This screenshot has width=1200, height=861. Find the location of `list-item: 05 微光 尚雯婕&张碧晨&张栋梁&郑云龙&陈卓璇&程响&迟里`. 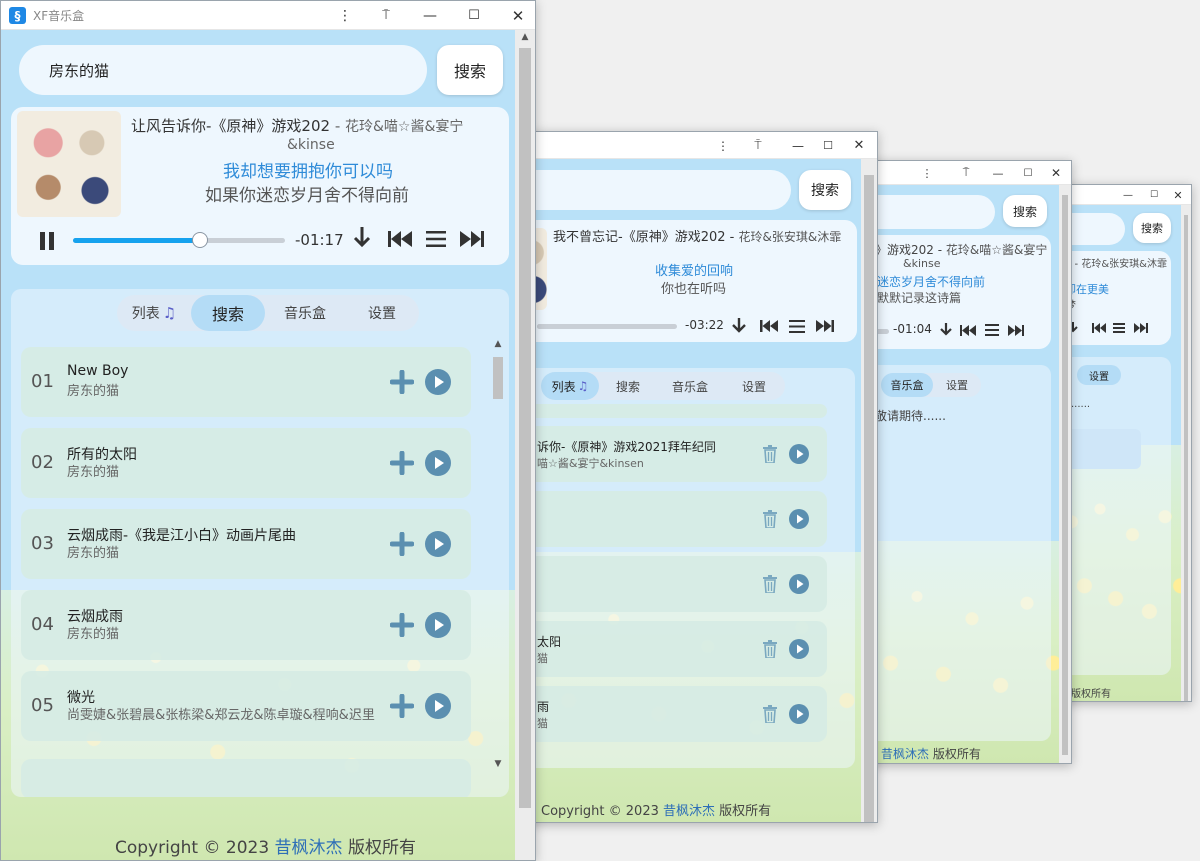

list-item: 05 微光 尚雯婕&张碧晨&张栋梁&郑云龙&陈卓璇&程响&迟里 is located at coordinates (246, 706).